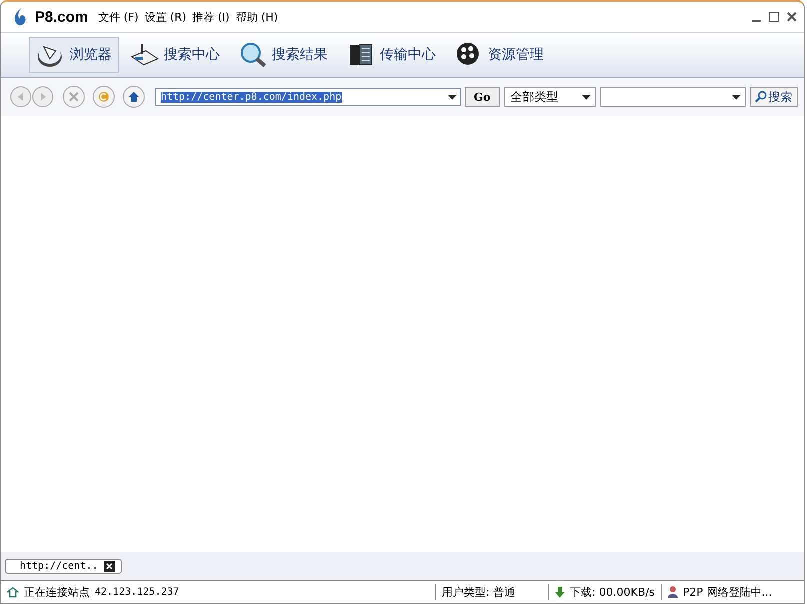 Image resolution: width=807 pixels, height=606 pixels. I want to click on url-field: http://center.p8.com/index.php, so click(308, 97).